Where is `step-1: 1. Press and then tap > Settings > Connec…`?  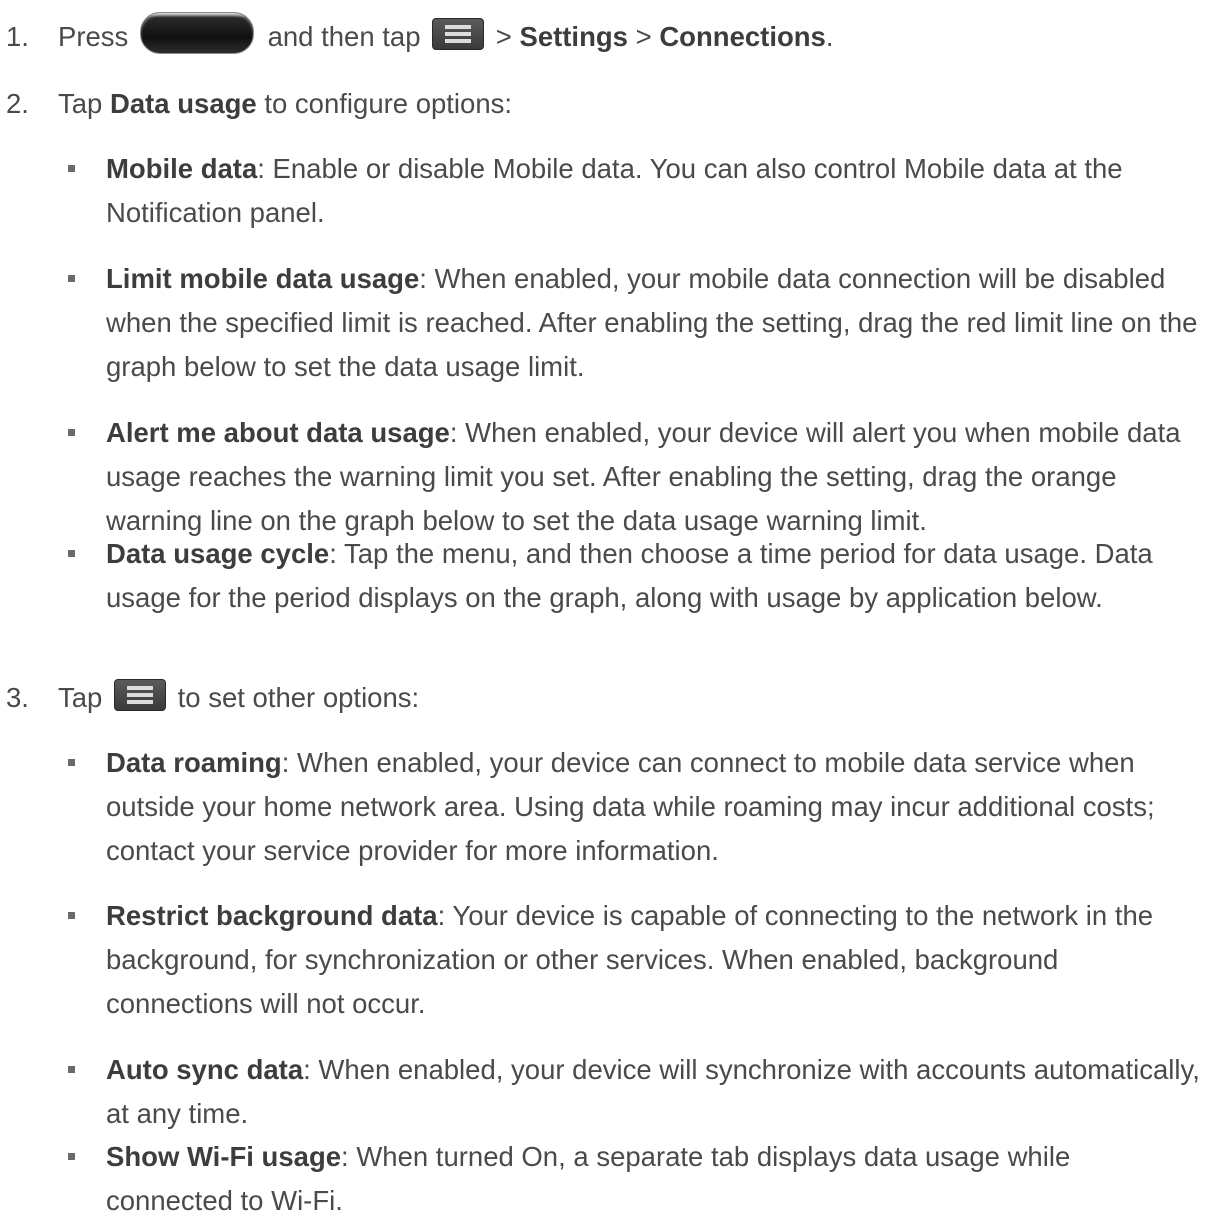 step-1: 1. Press and then tap > Settings > Connec… is located at coordinates (416, 35).